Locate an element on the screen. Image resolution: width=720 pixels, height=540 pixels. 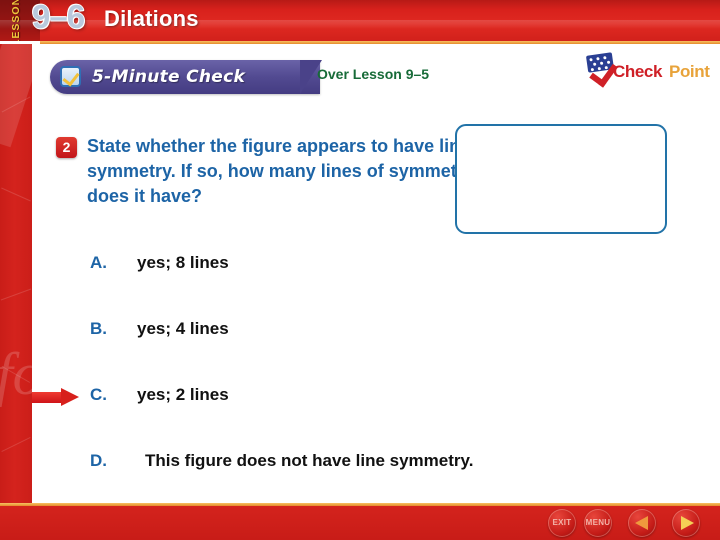
lesson-number-label: 9–6 is located at coordinates (58, 17).